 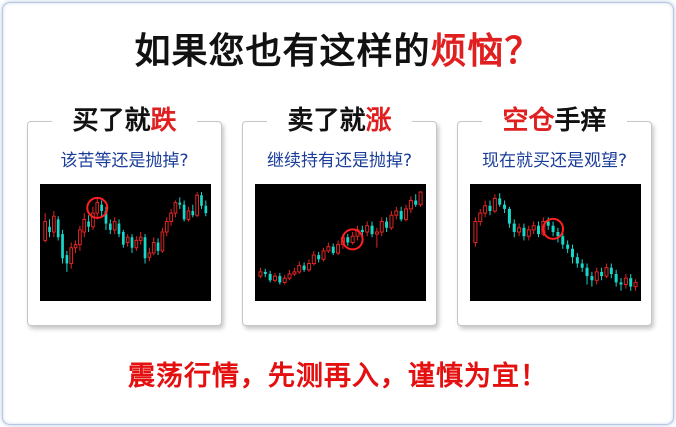 I want to click on panel-title: 买了就跌, so click(x=124, y=121).